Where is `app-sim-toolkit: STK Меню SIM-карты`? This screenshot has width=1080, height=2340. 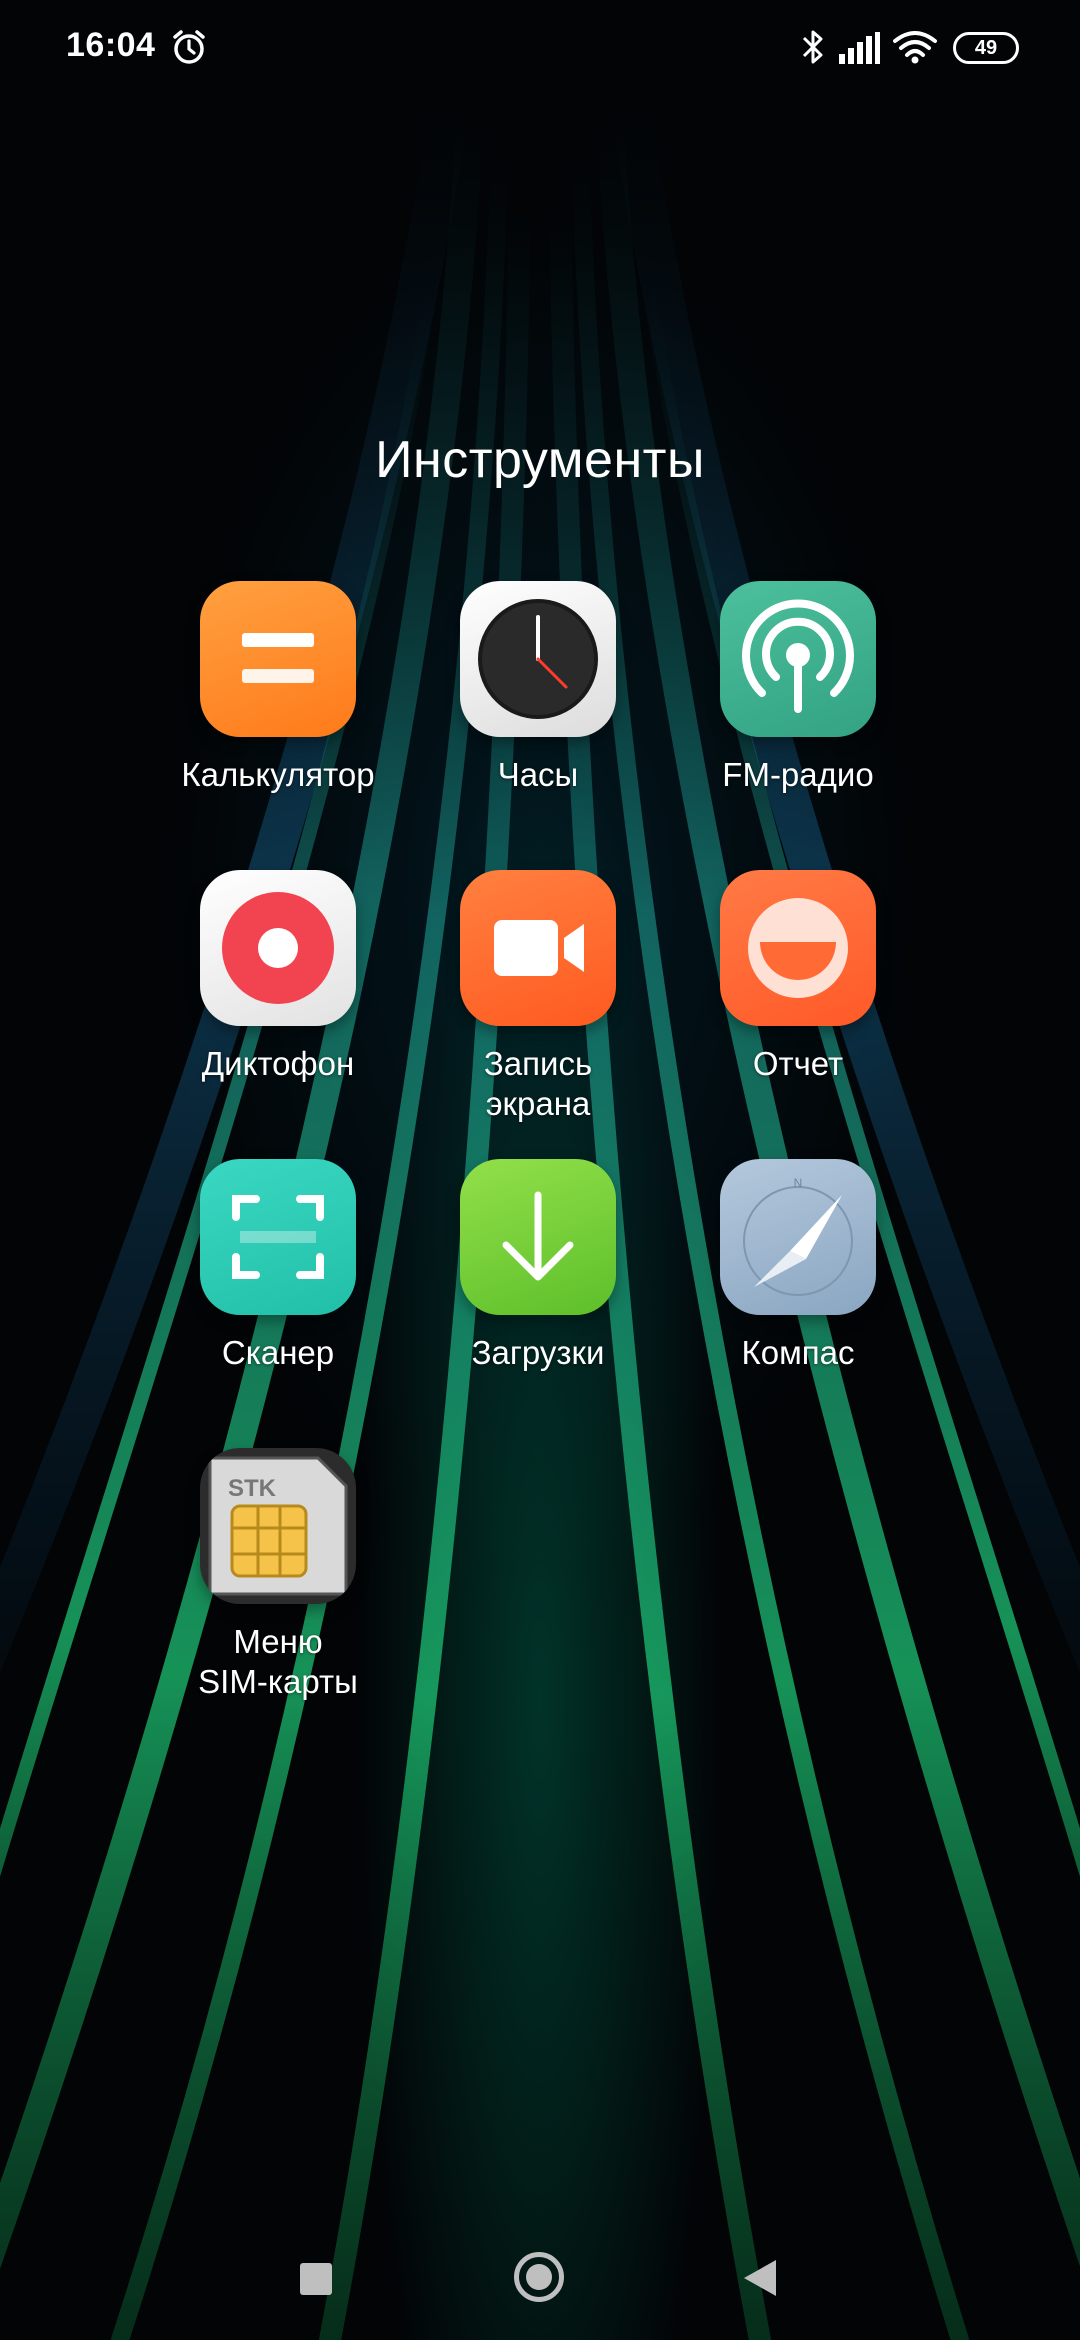 app-sim-toolkit: STK Меню SIM-карты is located at coordinates (278, 1575).